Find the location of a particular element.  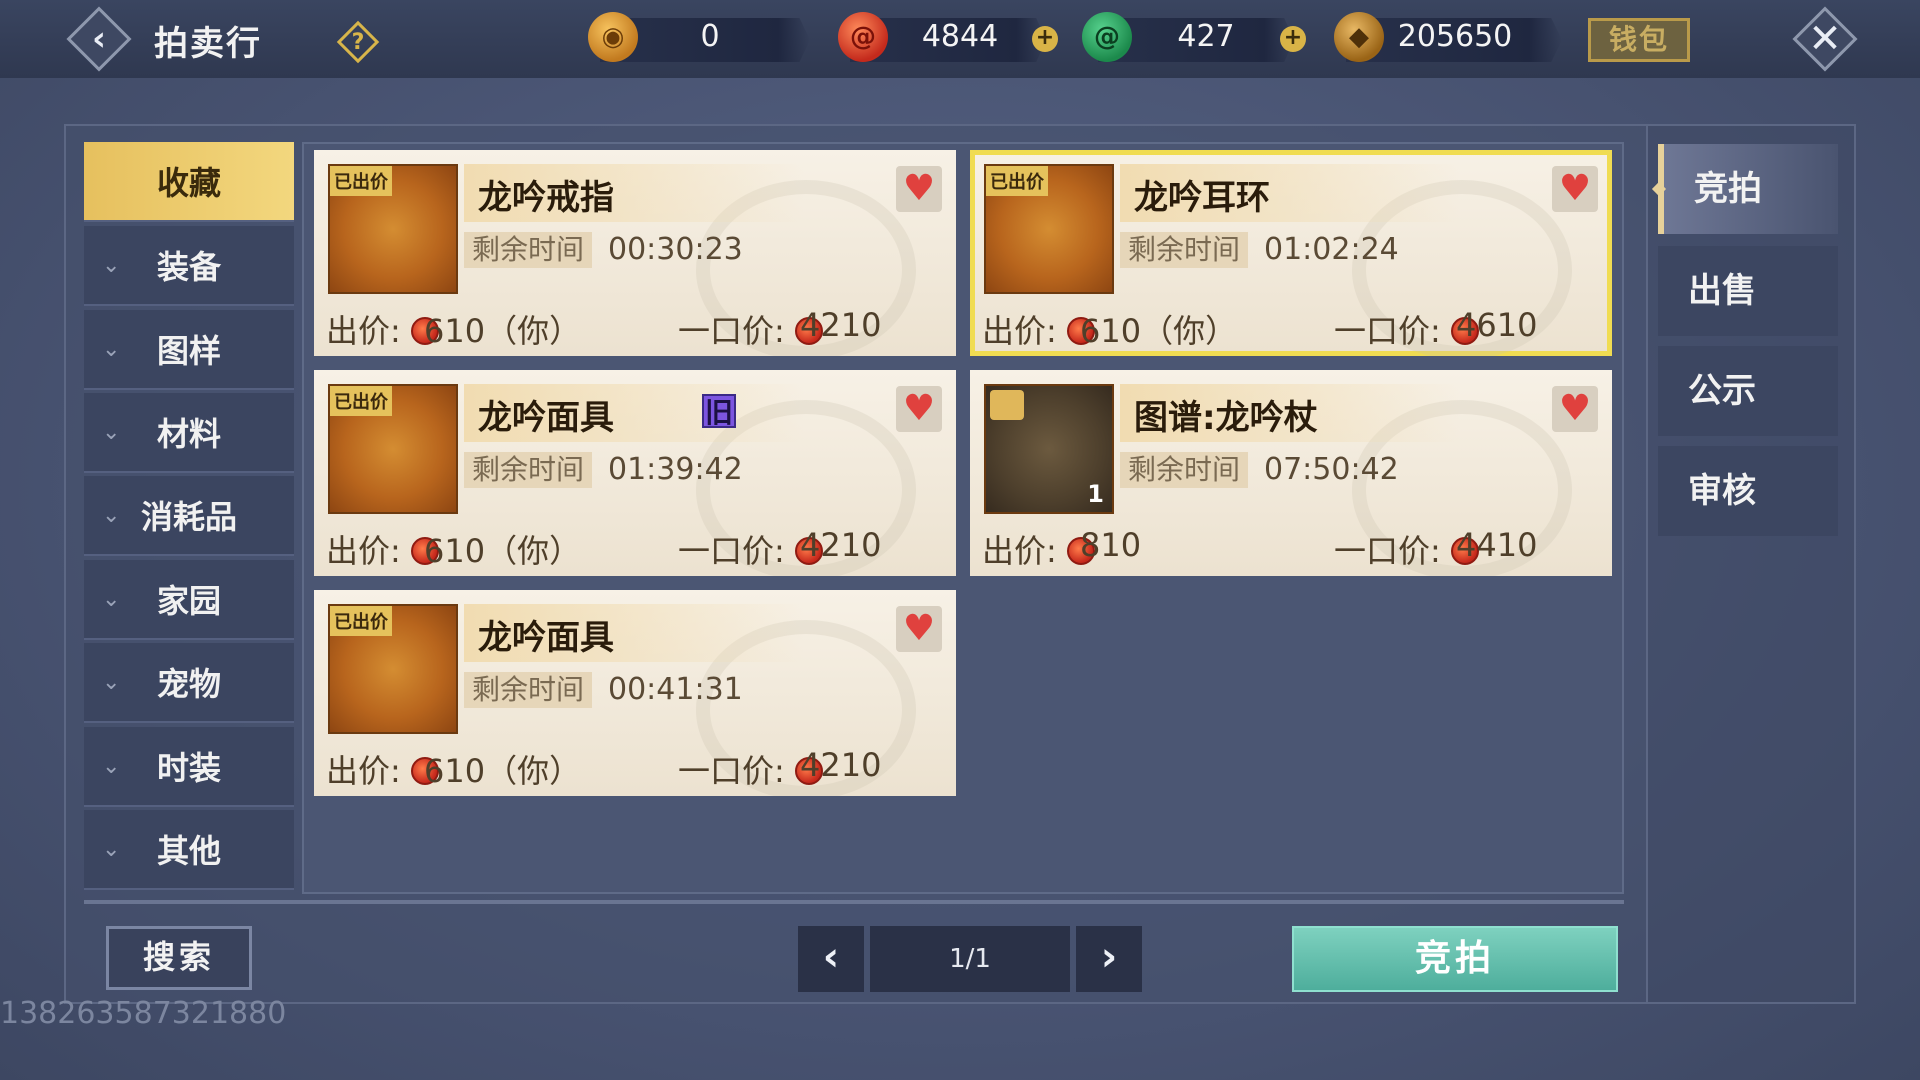

help-question-mark: ? is located at coordinates (358, 42).